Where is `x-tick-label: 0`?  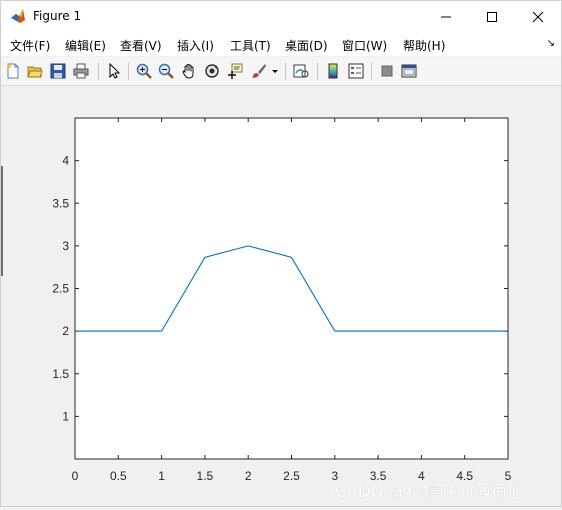 x-tick-label: 0 is located at coordinates (75, 476).